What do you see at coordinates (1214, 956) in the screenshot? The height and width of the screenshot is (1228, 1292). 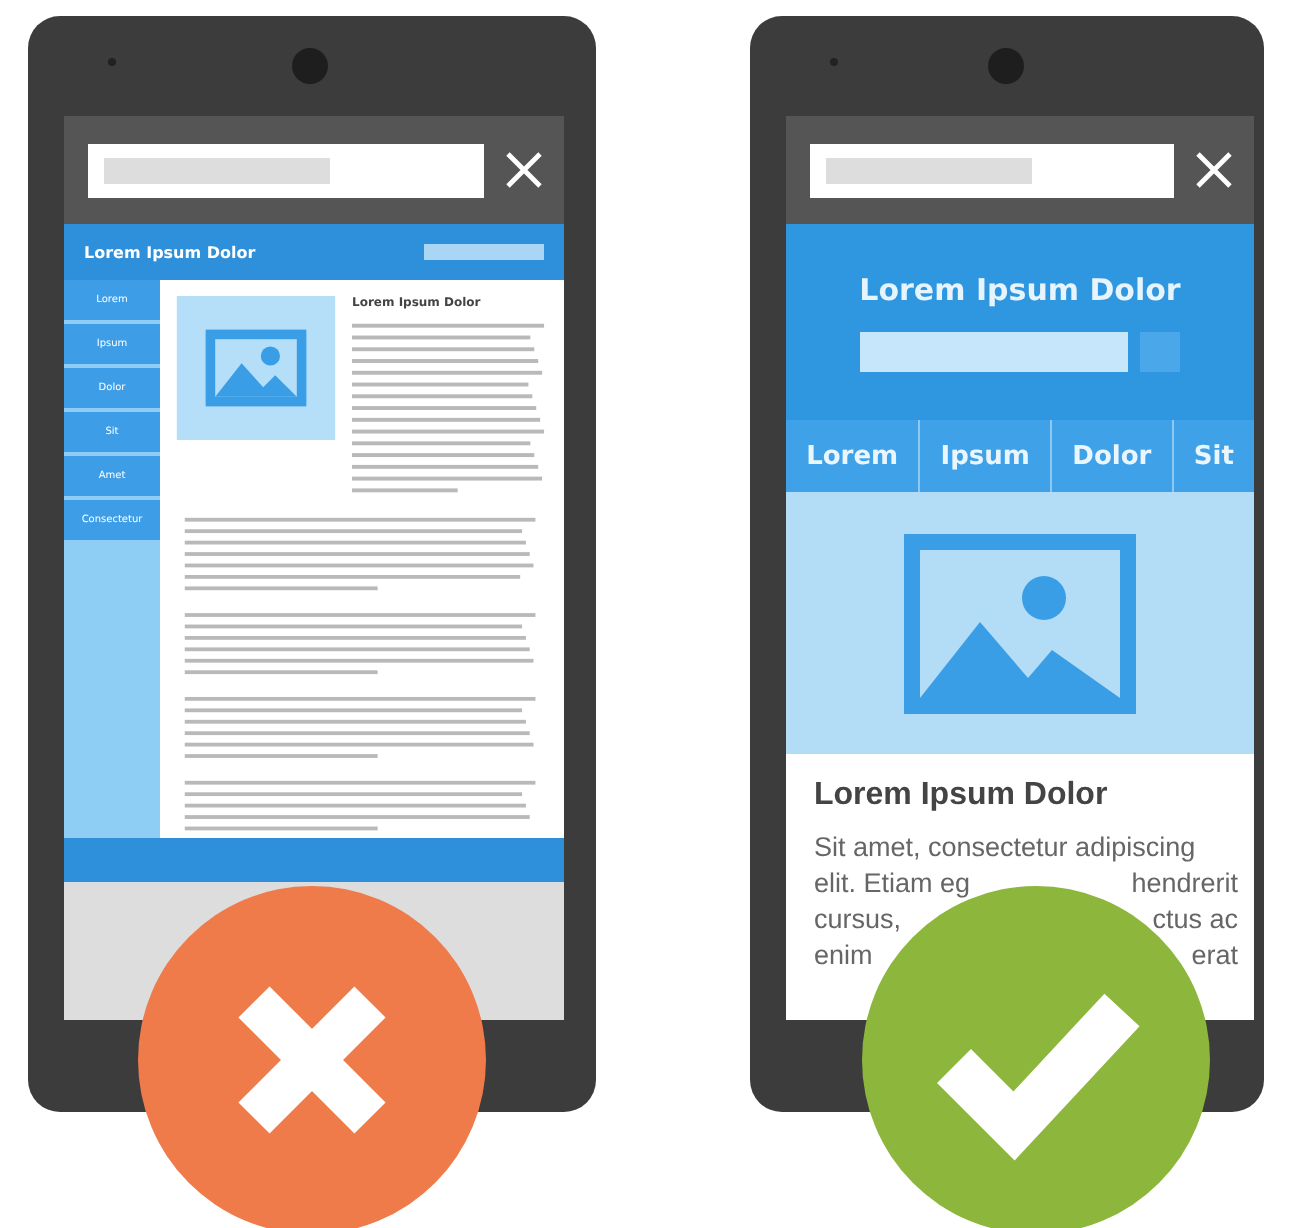 I see `paragraph-text: erat` at bounding box center [1214, 956].